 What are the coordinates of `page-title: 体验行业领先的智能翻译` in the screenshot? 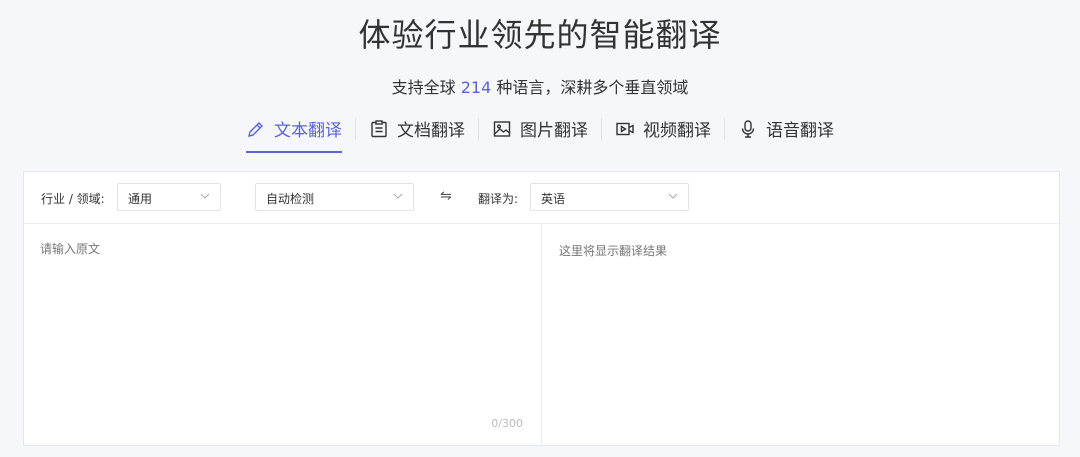 It's located at (540, 35).